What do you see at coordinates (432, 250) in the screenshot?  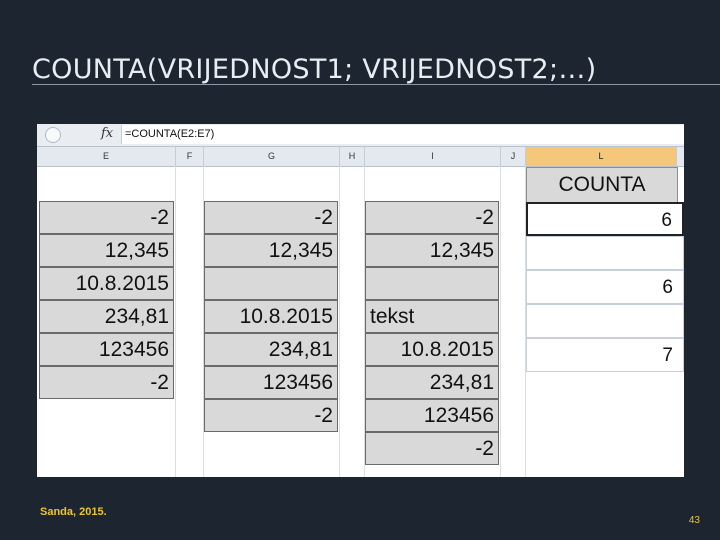 I see `cell-i3: 12,345` at bounding box center [432, 250].